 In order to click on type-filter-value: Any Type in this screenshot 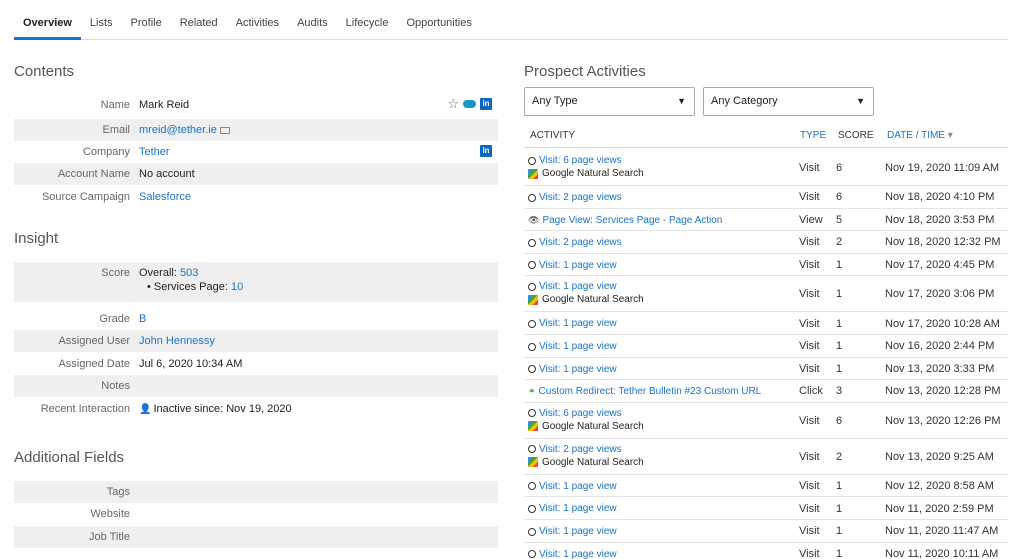, I will do `click(555, 101)`.